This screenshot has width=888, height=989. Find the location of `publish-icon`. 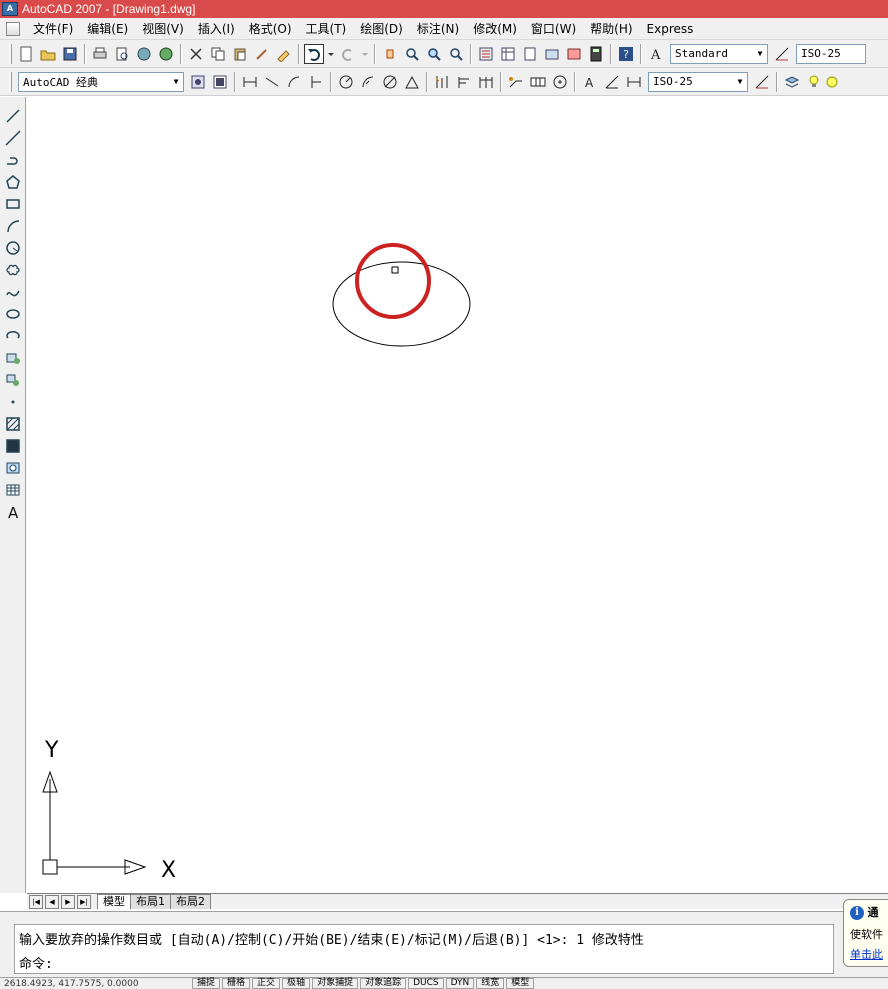

publish-icon is located at coordinates (144, 54).